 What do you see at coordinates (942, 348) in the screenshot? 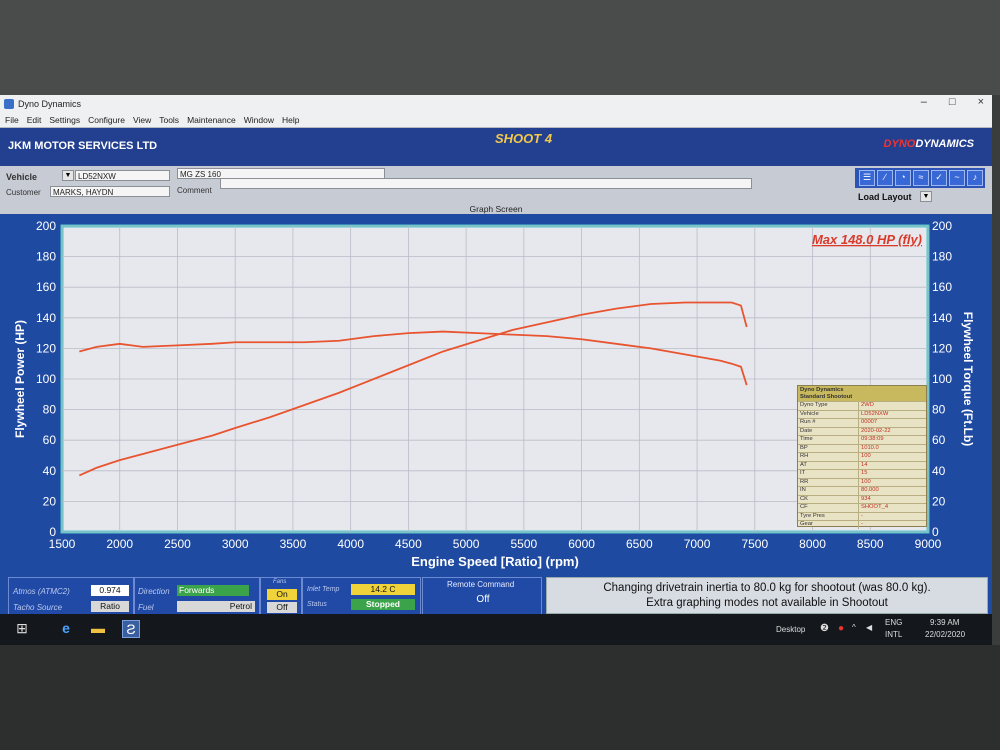
I see `y-tick-label-right: 120` at bounding box center [942, 348].